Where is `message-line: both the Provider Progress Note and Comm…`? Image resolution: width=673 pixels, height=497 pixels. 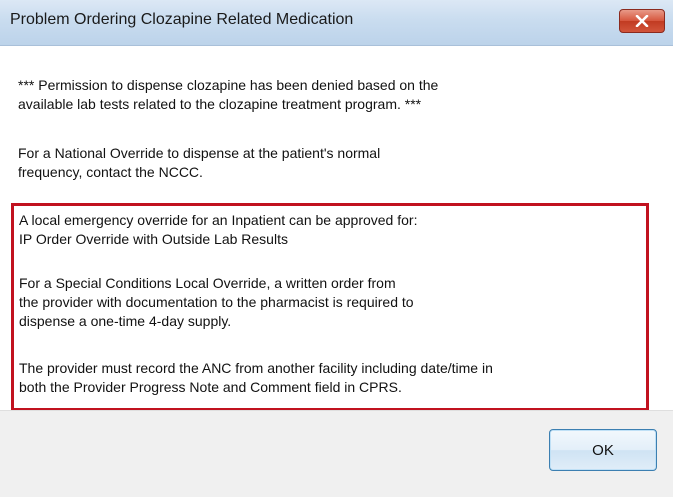 message-line: both the Provider Progress Note and Comm… is located at coordinates (210, 387).